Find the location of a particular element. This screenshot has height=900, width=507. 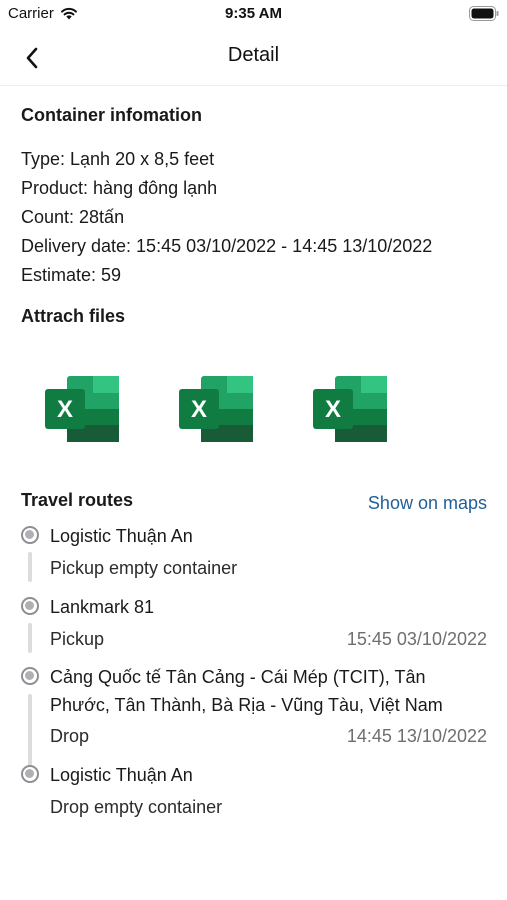

stop-action: Pickup empty container is located at coordinates (144, 568).